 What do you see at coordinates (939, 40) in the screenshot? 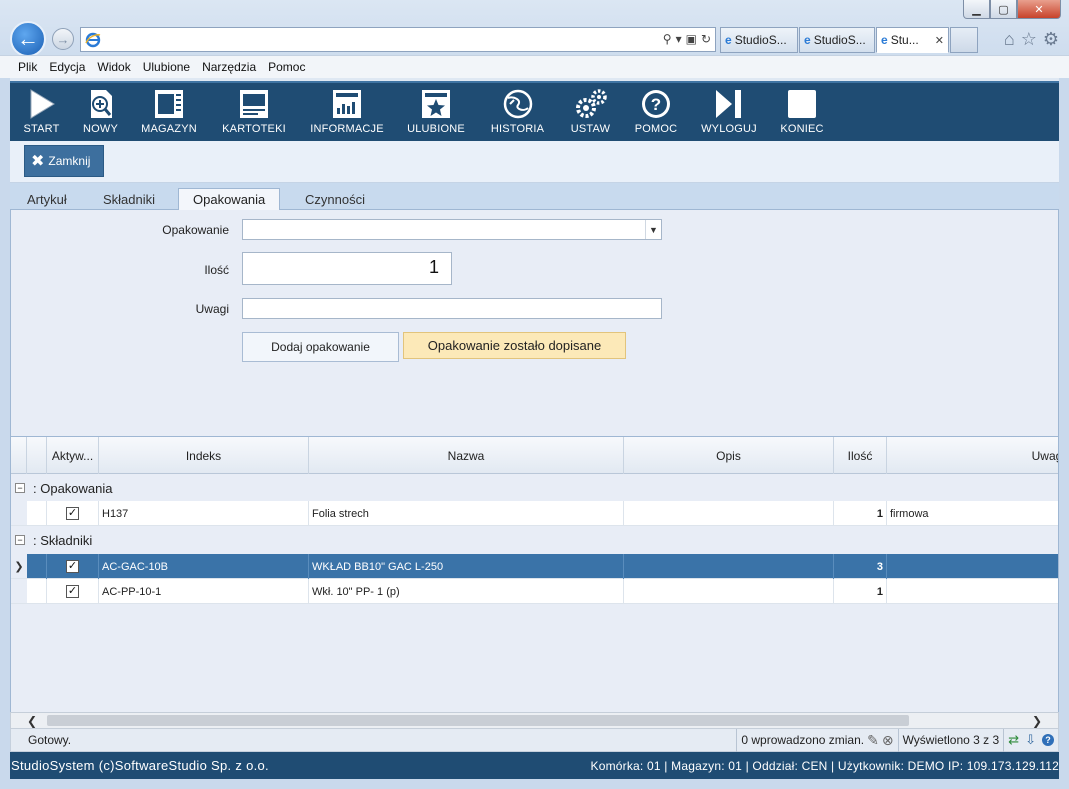
I see `close-tab-icon: ✕` at bounding box center [939, 40].